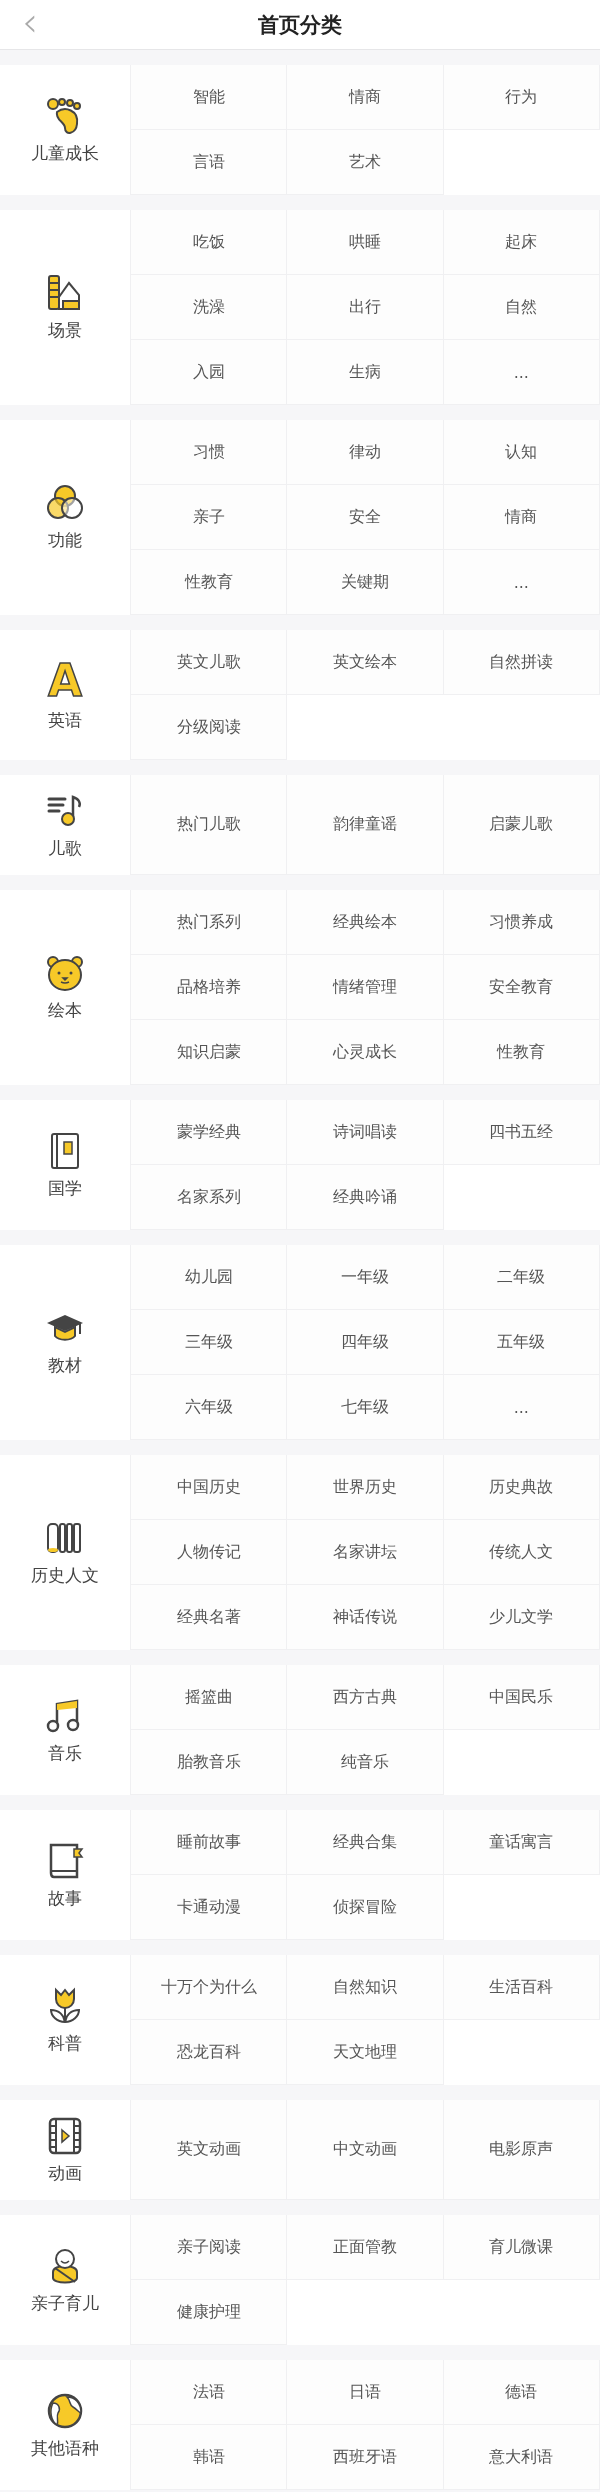  Describe the element at coordinates (521, 825) in the screenshot. I see `subcategory-item: 启蒙儿歌` at that location.